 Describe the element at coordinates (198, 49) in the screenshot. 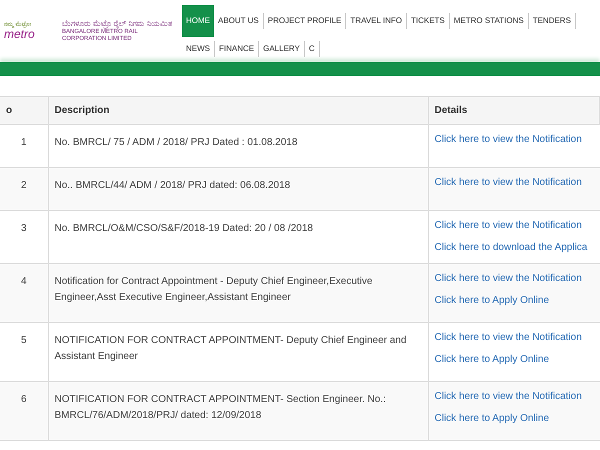

I see `nav-link: NEWS` at that location.